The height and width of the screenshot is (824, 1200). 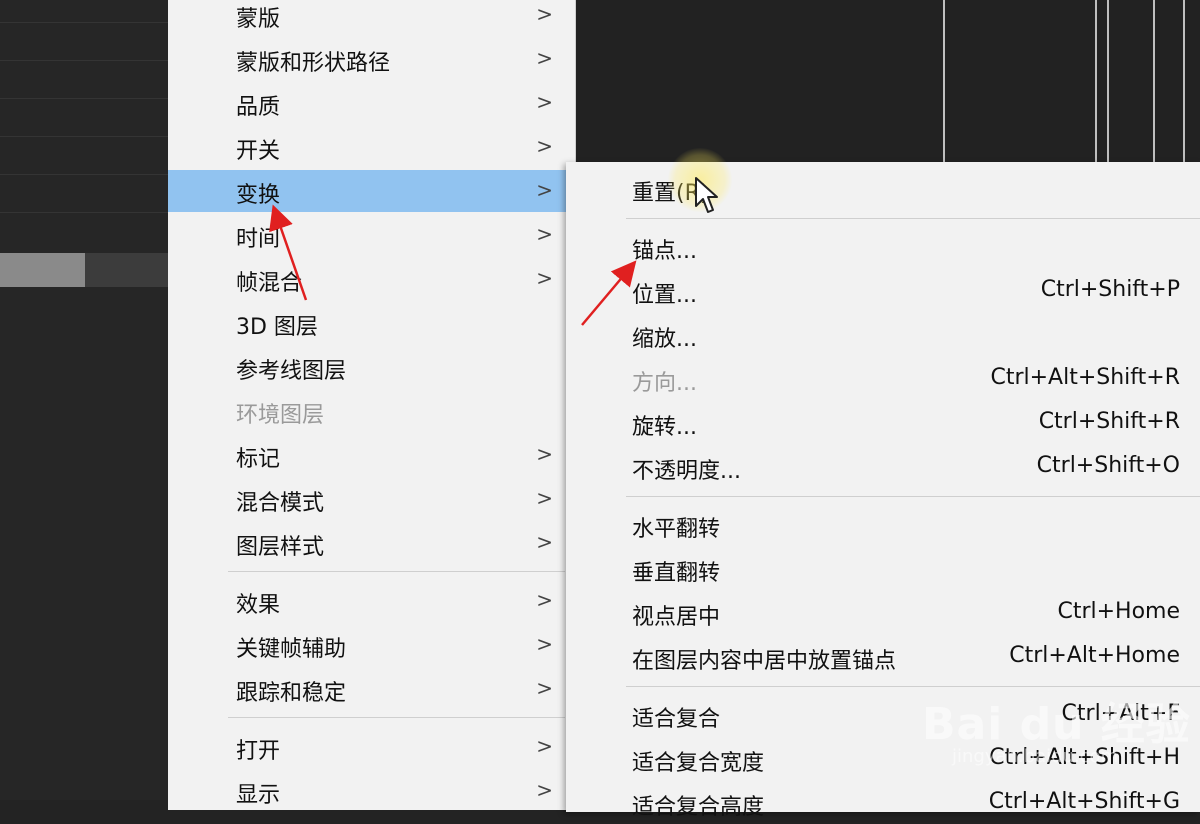 I want to click on keyboard-shortcut: Ctrl+Alt+Shift+G, so click(x=1084, y=801).